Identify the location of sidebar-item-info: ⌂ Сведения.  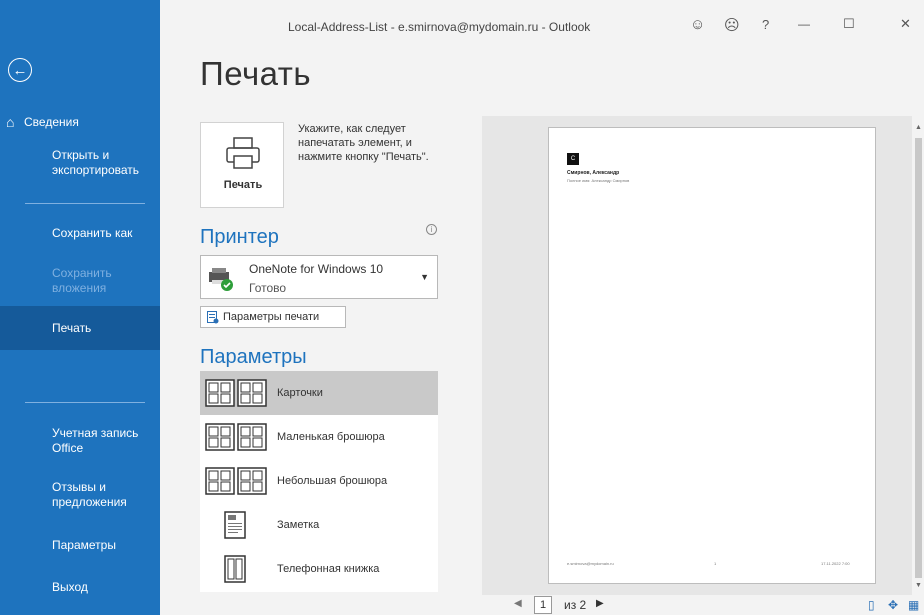
(80, 123).